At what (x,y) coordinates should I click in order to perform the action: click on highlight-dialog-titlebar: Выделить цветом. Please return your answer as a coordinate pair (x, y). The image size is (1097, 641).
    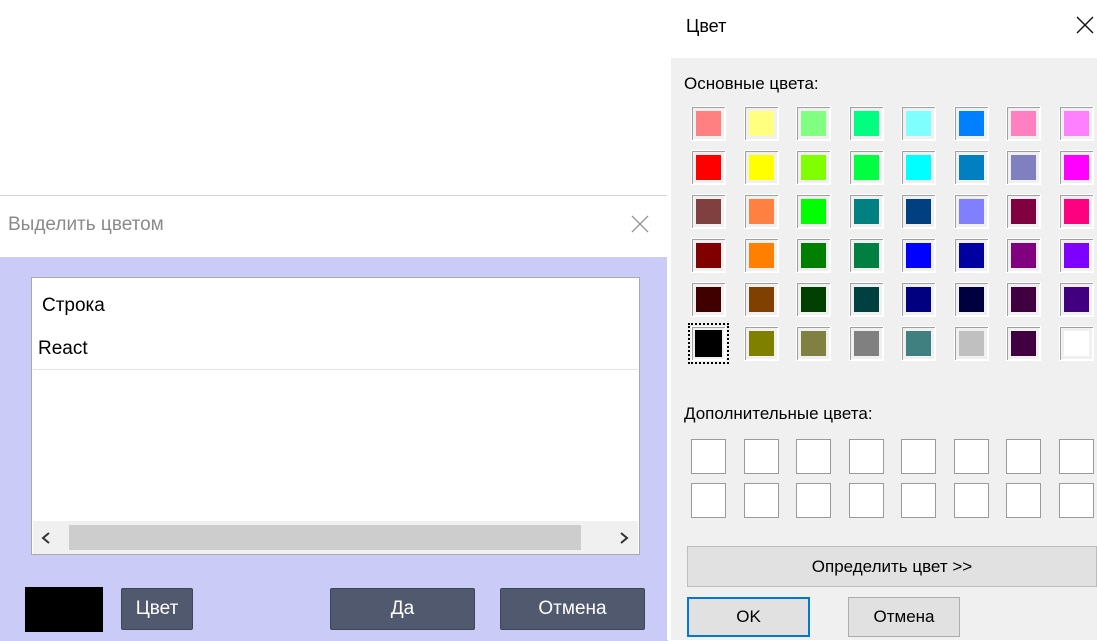
    Looking at the image, I should click on (334, 226).